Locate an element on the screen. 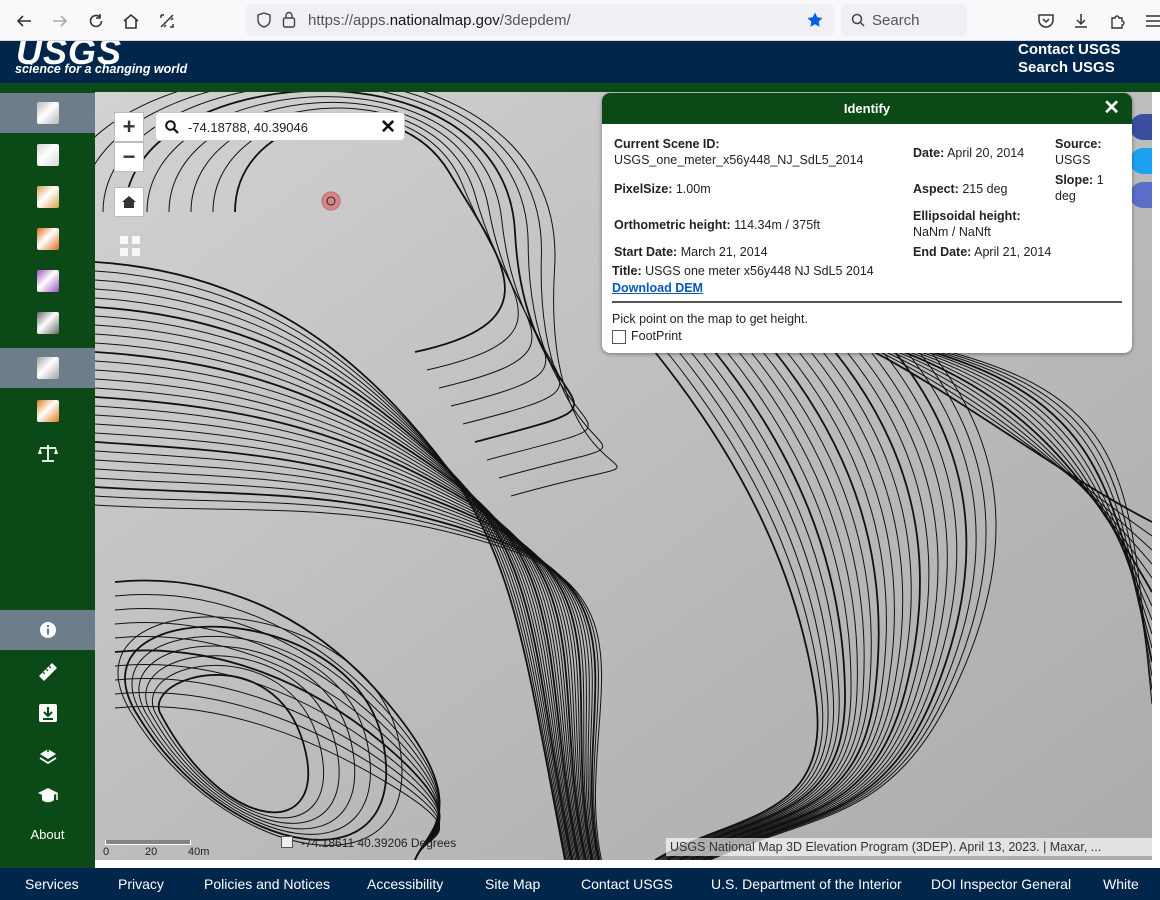 This screenshot has width=1160, height=900. download-dem-link: Download DEM is located at coordinates (657, 288).